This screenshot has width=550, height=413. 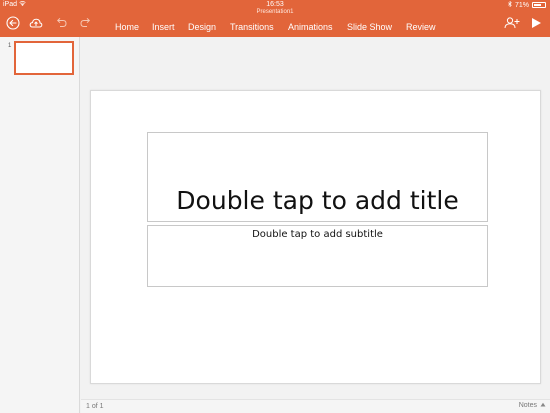 I want to click on tab-slide-show: Slide Show, so click(x=369, y=27).